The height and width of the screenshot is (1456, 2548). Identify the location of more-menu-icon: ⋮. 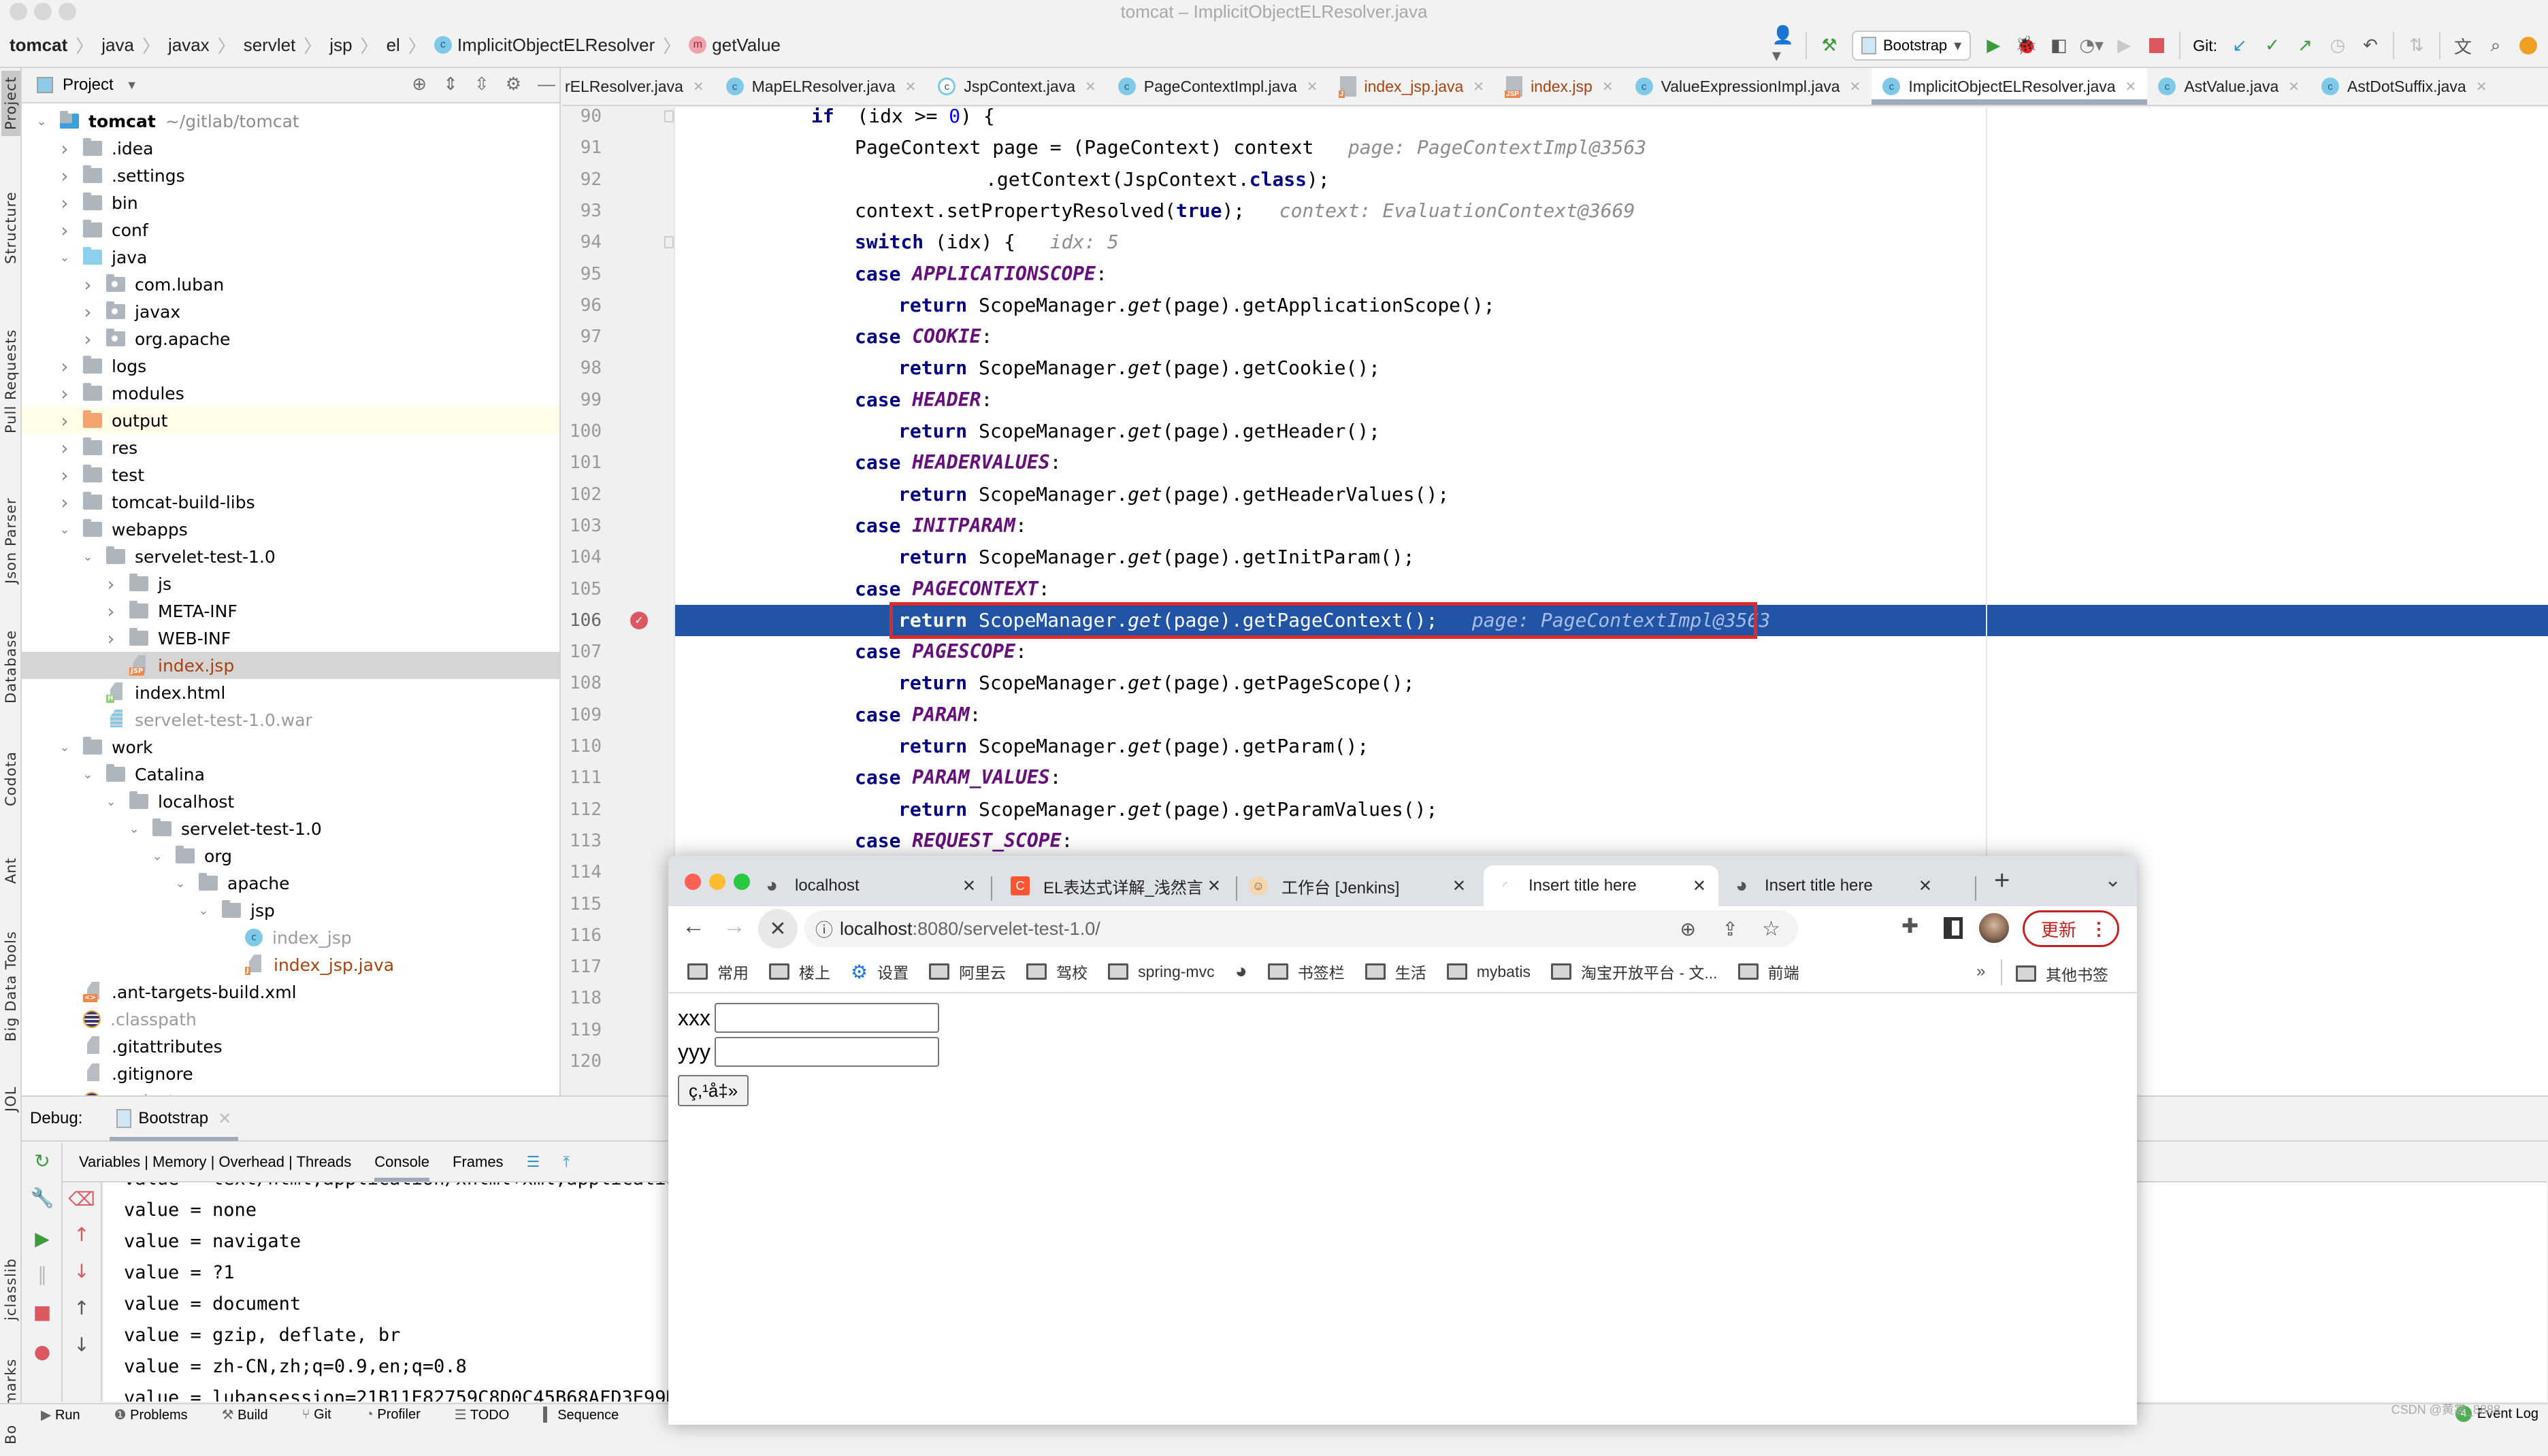
(2099, 930).